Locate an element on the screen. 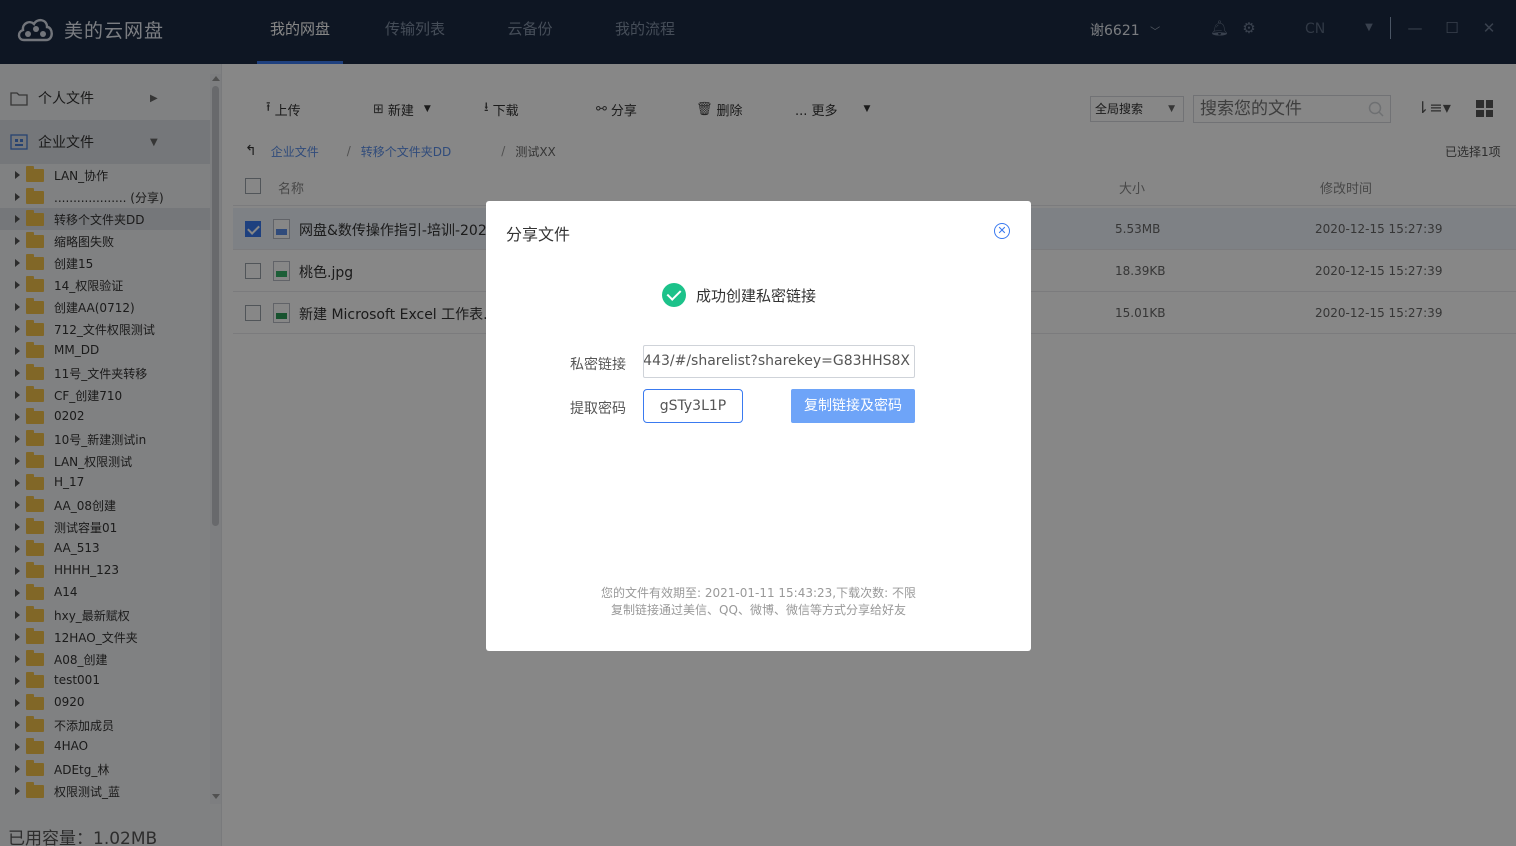 Image resolution: width=1516 pixels, height=846 pixels. check-circle-icon is located at coordinates (674, 295).